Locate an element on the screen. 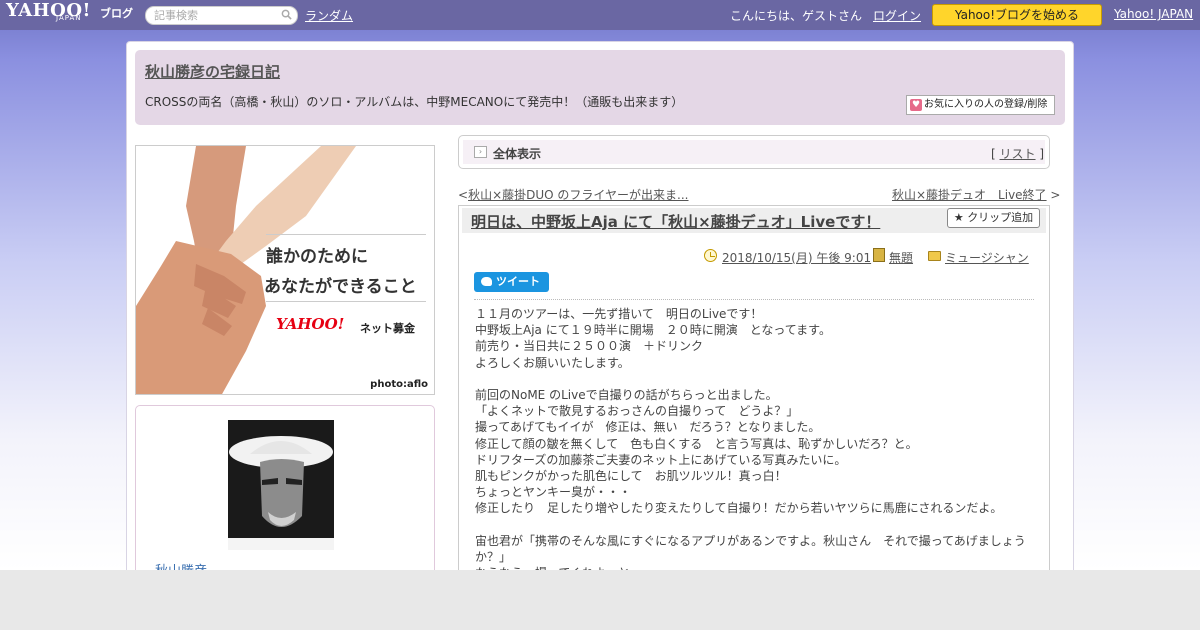  arrow-right-icon: › is located at coordinates (480, 152).